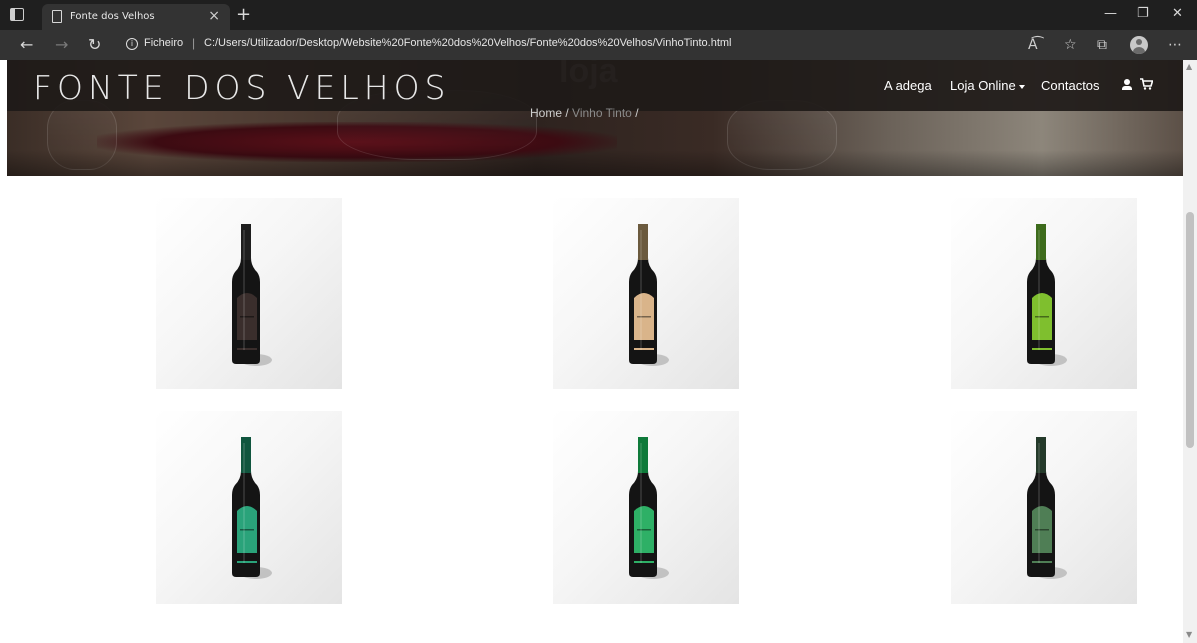 This screenshot has height=643, width=1197. What do you see at coordinates (214, 16) in the screenshot?
I see `tab-close-icon: ×` at bounding box center [214, 16].